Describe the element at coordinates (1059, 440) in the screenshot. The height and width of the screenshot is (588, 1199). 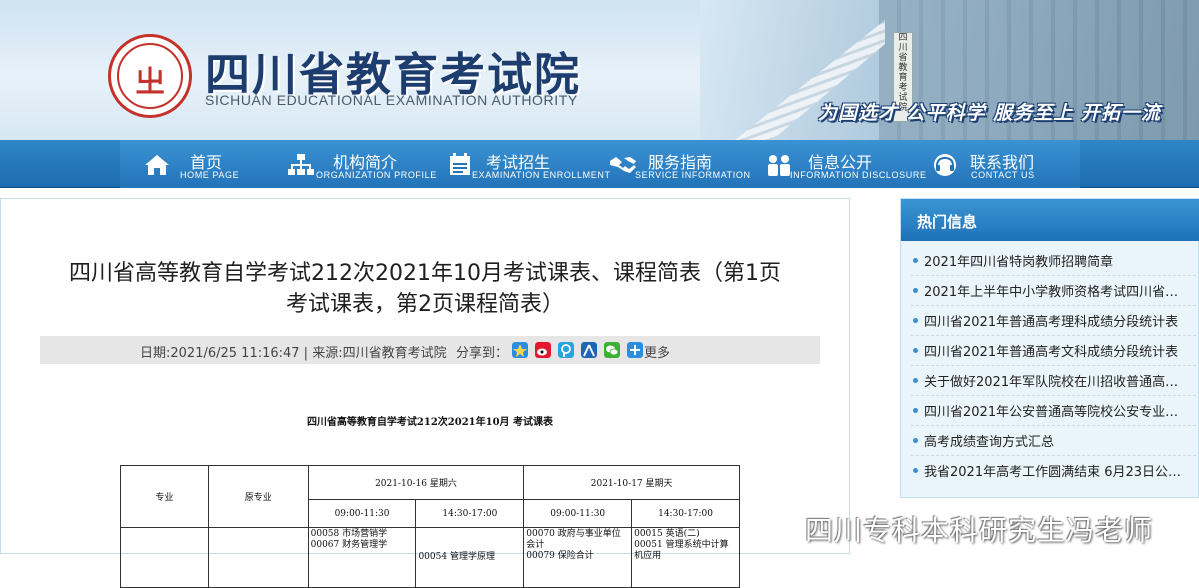
I see `hot-info-link: 高考成绩查询方式汇总` at that location.